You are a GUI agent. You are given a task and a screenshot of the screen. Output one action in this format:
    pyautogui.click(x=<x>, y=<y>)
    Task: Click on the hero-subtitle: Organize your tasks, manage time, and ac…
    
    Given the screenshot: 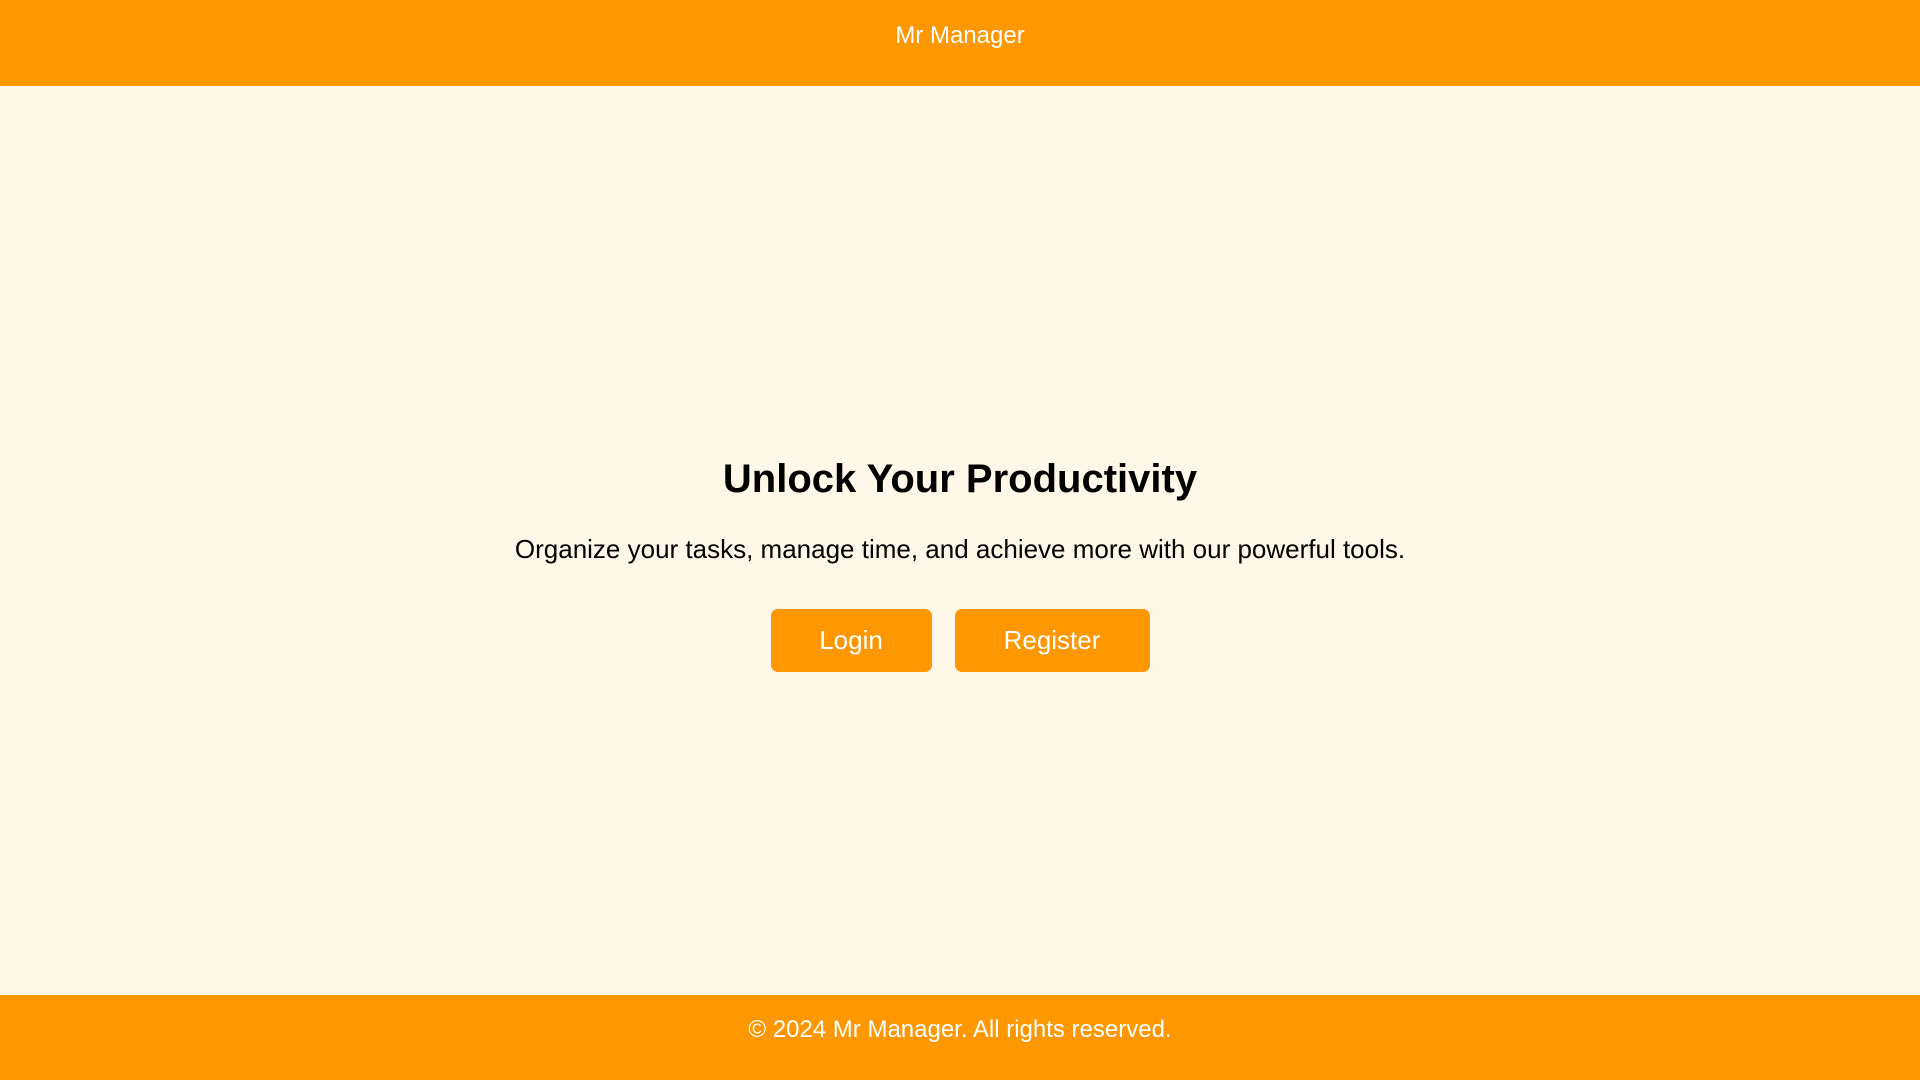 What is the action you would take?
    pyautogui.click(x=960, y=549)
    